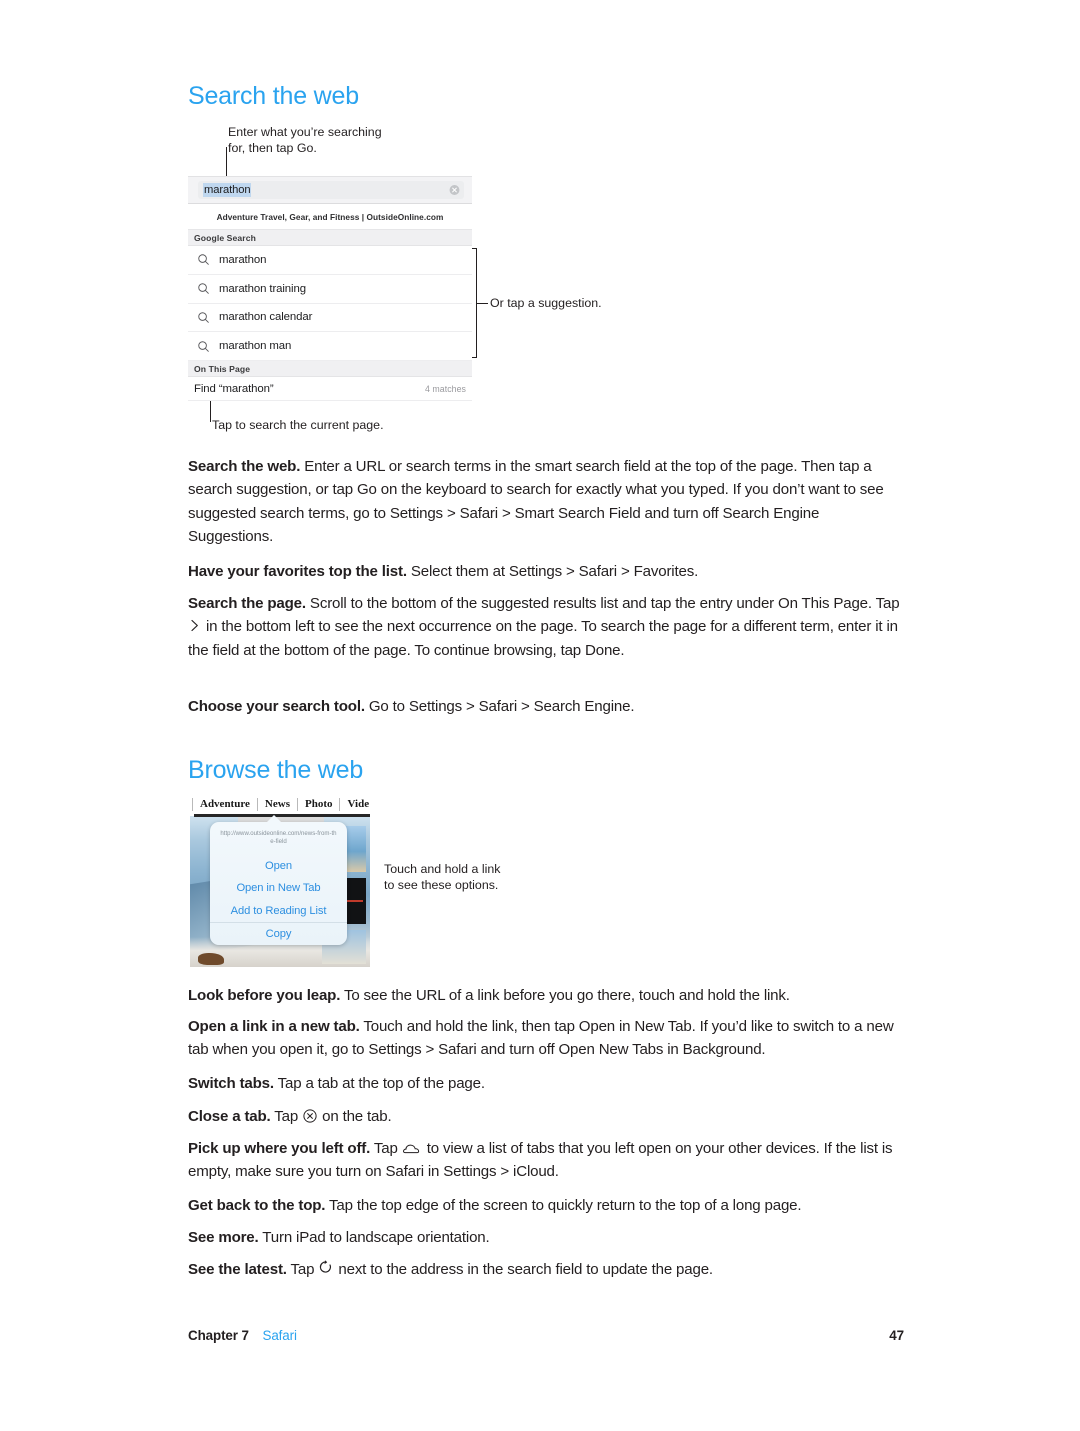  I want to click on paragraph-text: Go to Settings > Safari > Search Engine., so click(499, 706).